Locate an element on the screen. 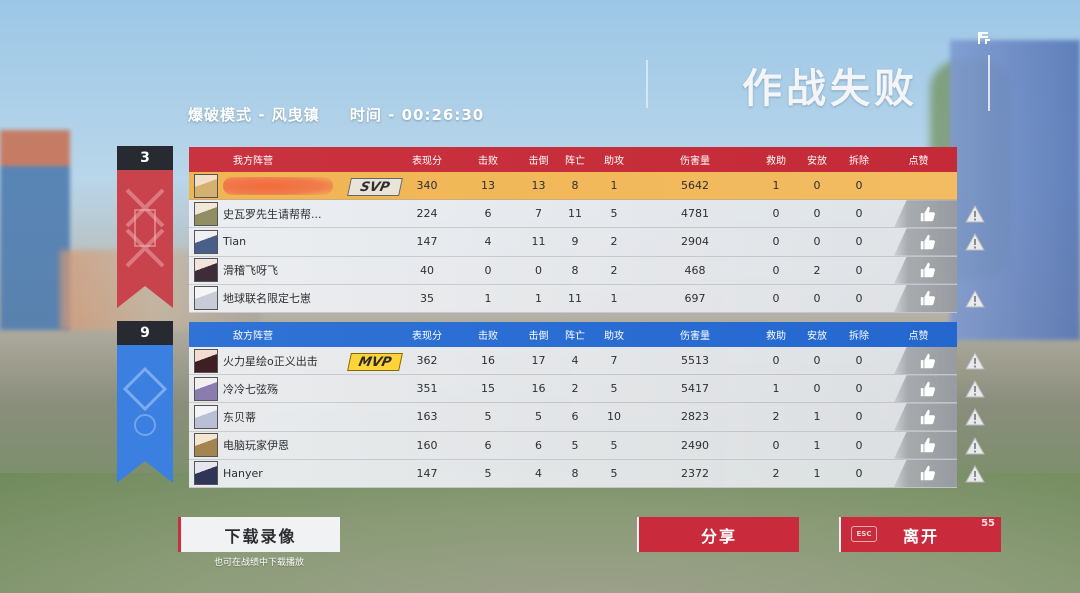  cell-kill: 13 is located at coordinates (488, 186).